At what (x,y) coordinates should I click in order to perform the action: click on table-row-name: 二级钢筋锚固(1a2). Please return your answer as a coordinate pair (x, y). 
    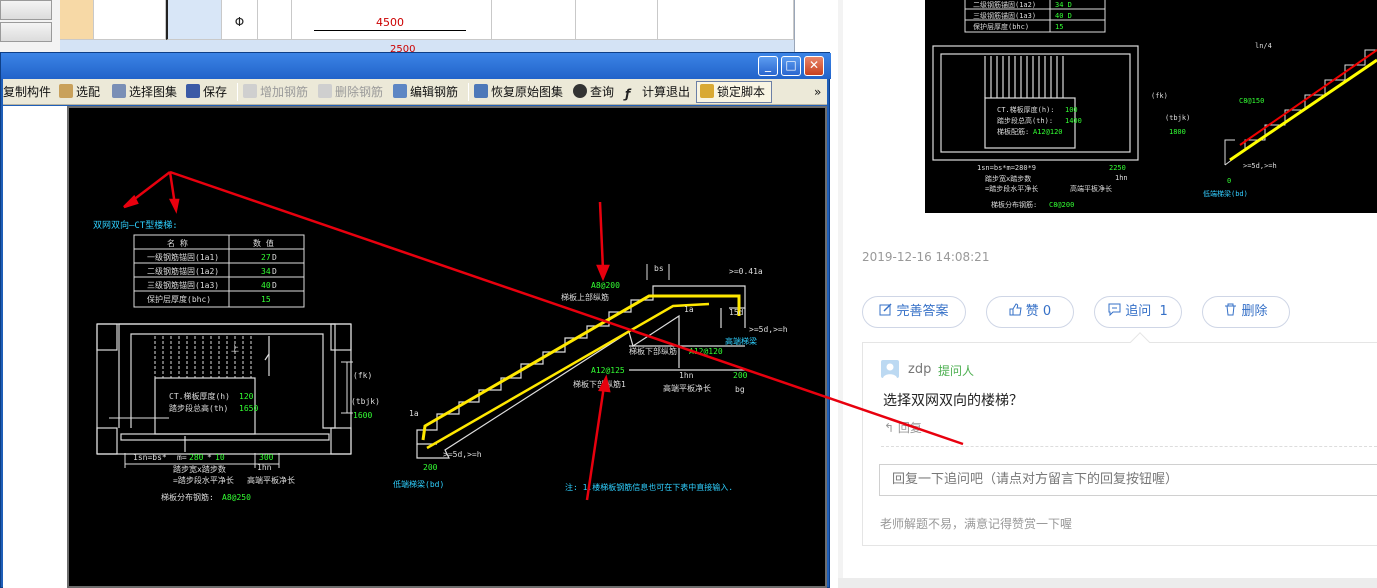
    Looking at the image, I should click on (183, 271).